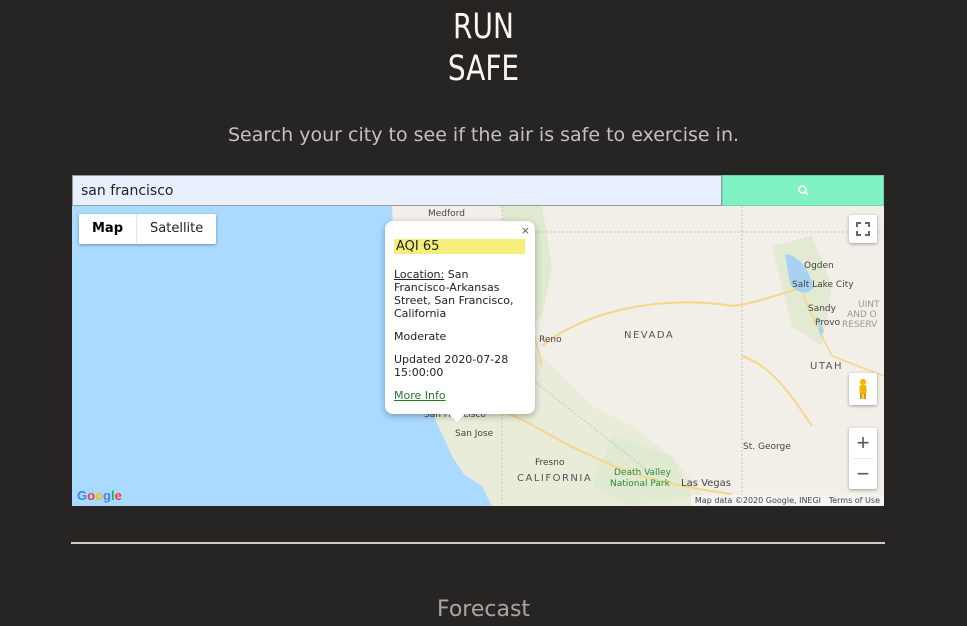 This screenshot has width=967, height=626. I want to click on street-view-pegman, so click(863, 389).